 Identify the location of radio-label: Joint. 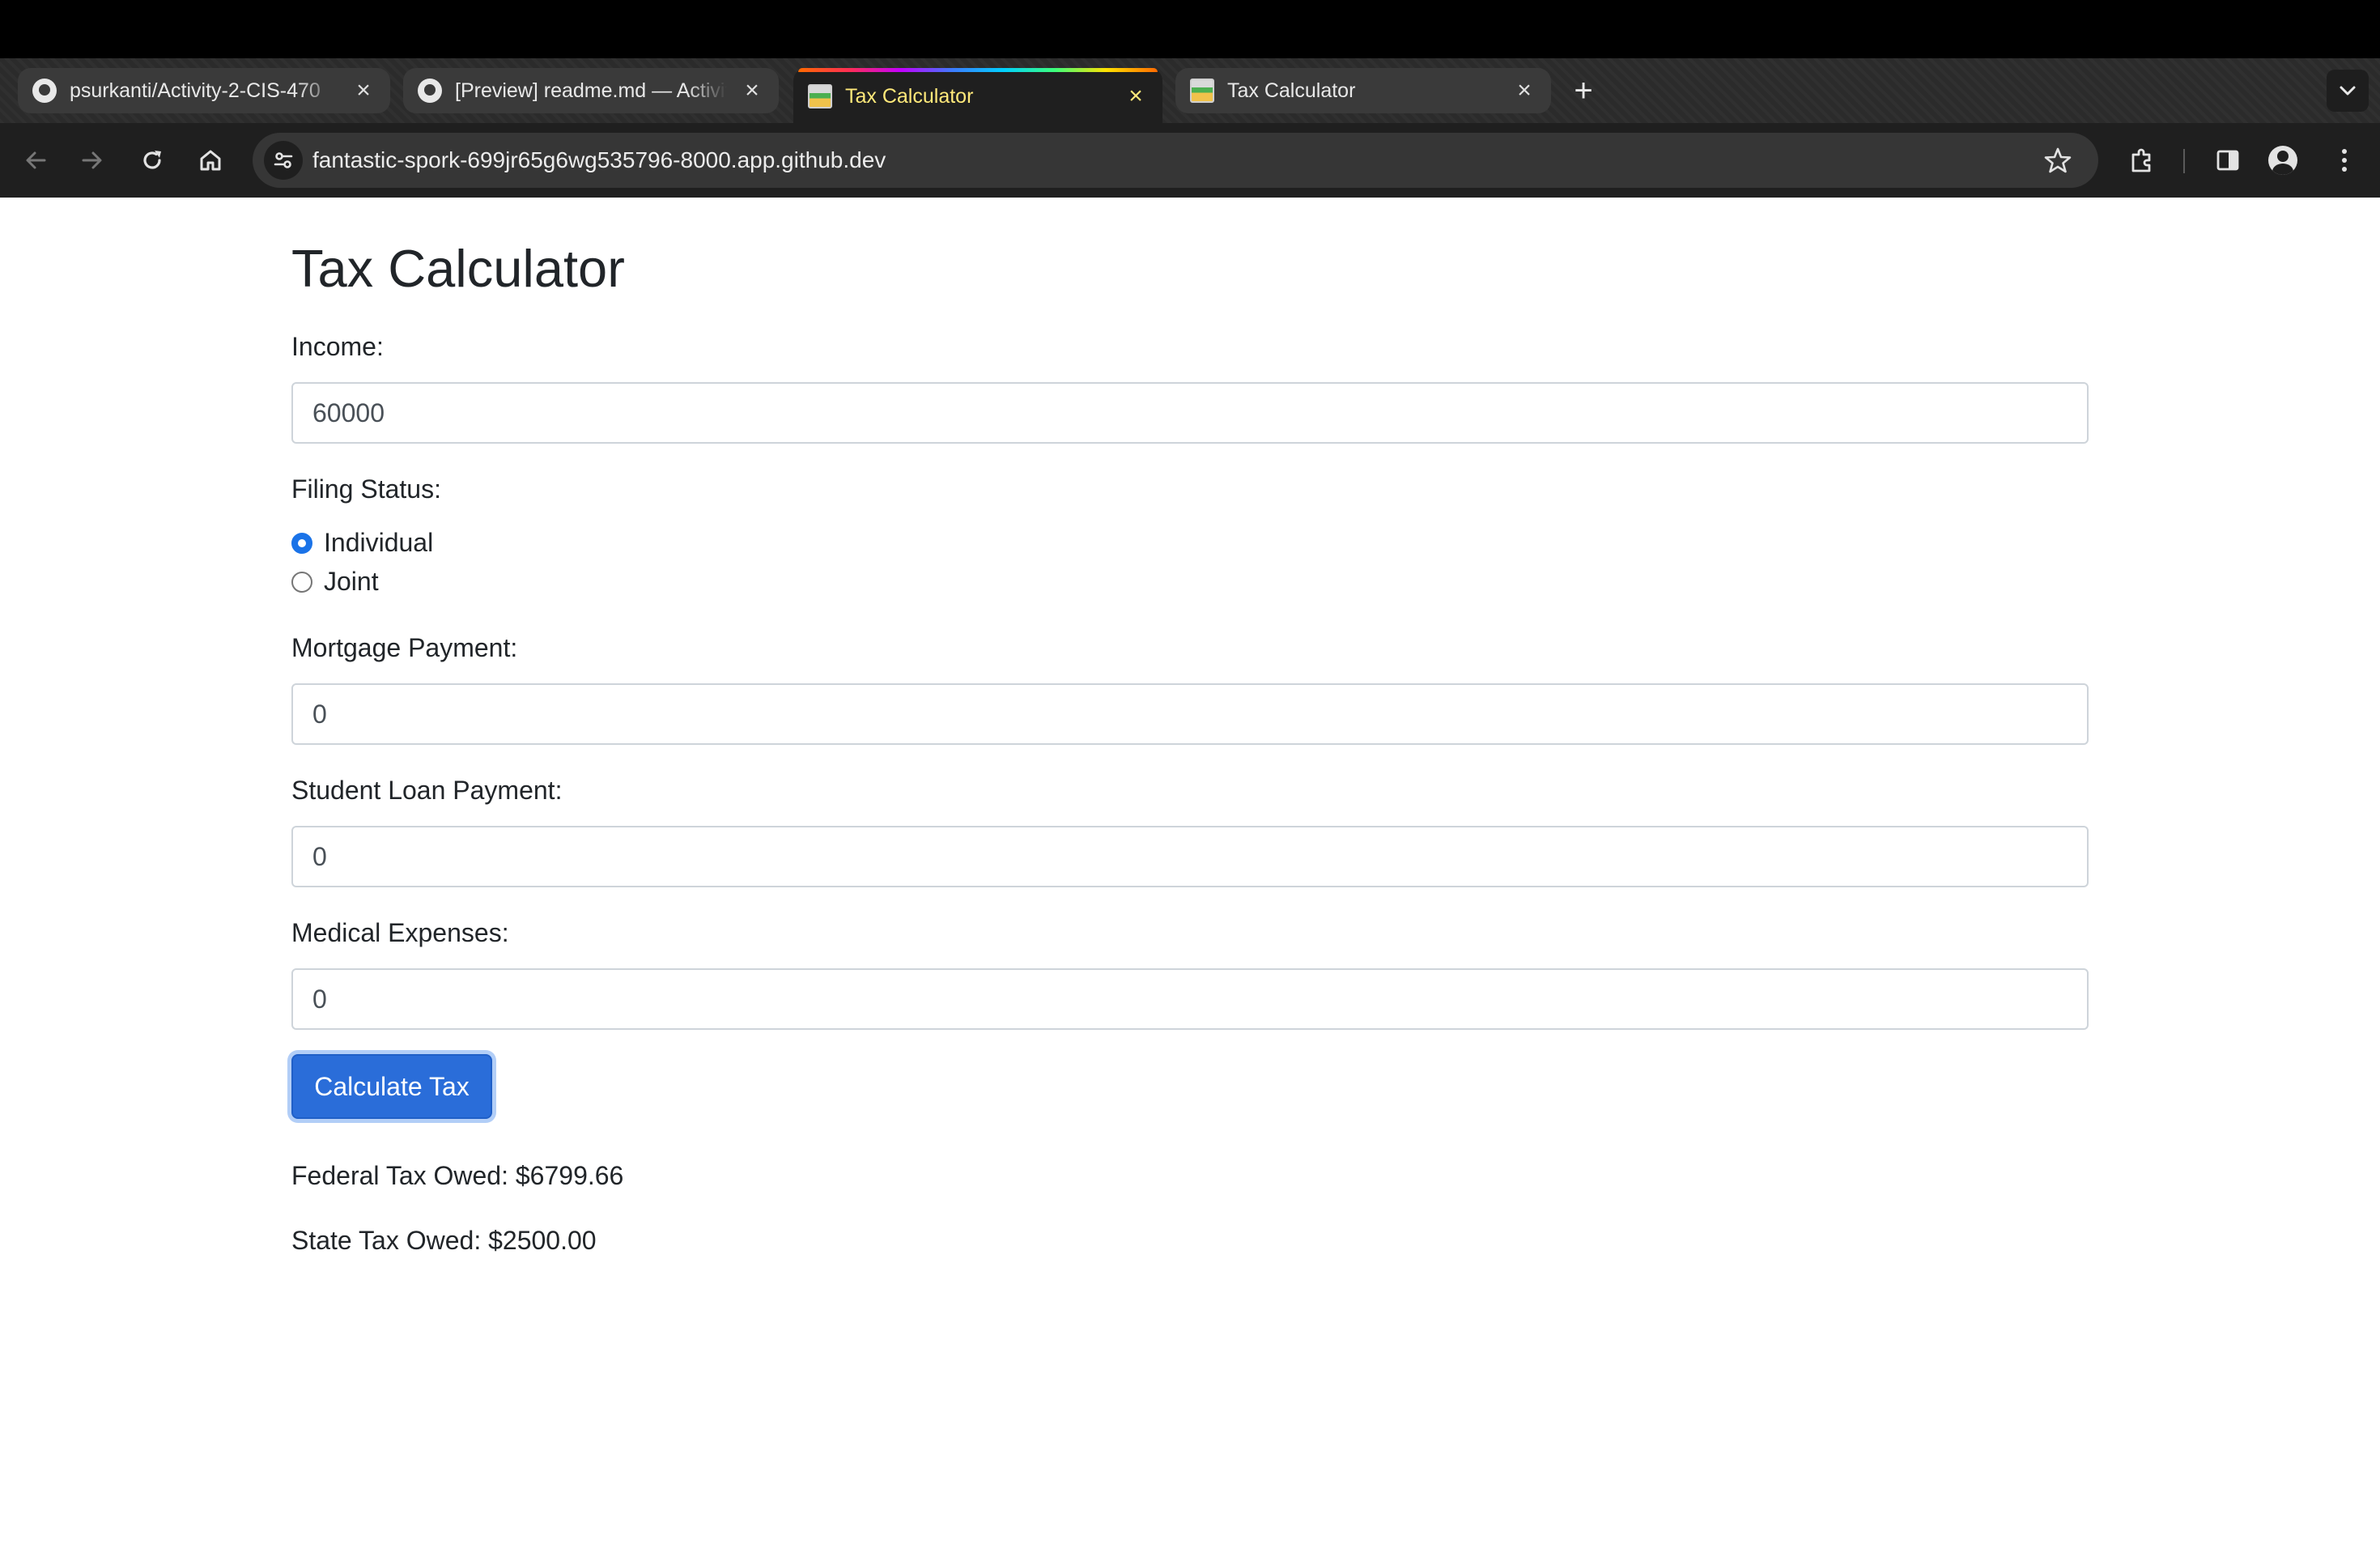
(352, 582).